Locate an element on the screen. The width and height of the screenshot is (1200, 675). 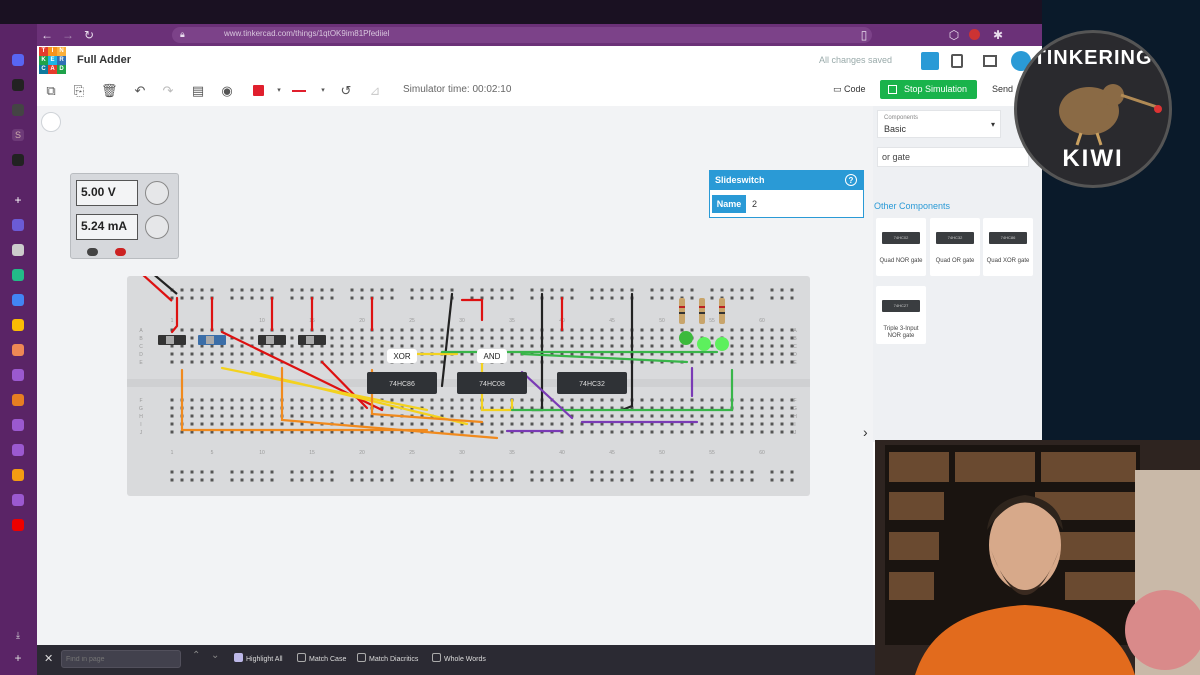
psu-positive-terminal is located at coordinates (120, 252).